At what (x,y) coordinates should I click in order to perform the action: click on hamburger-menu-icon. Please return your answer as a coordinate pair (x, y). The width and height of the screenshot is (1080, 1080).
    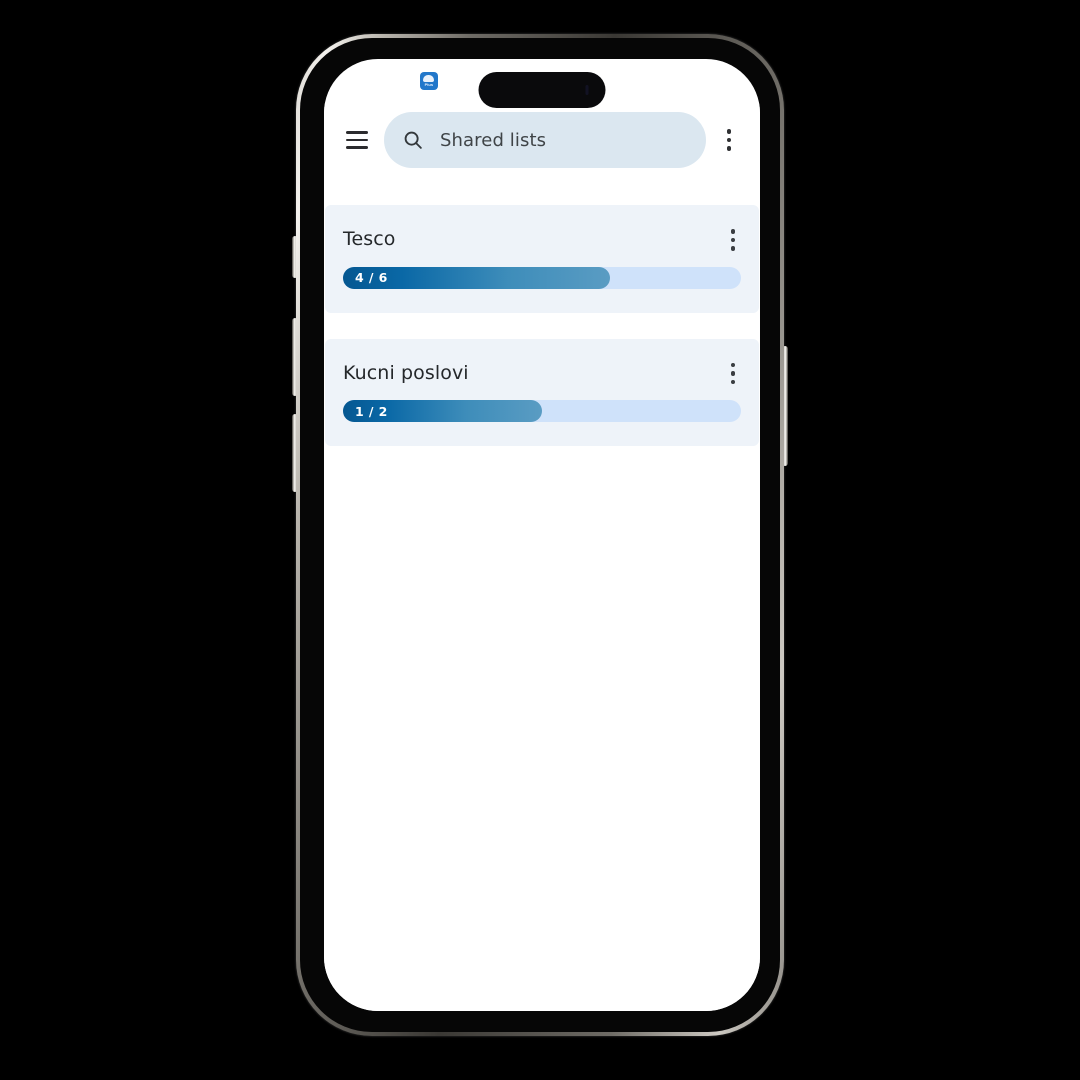
    Looking at the image, I should click on (357, 140).